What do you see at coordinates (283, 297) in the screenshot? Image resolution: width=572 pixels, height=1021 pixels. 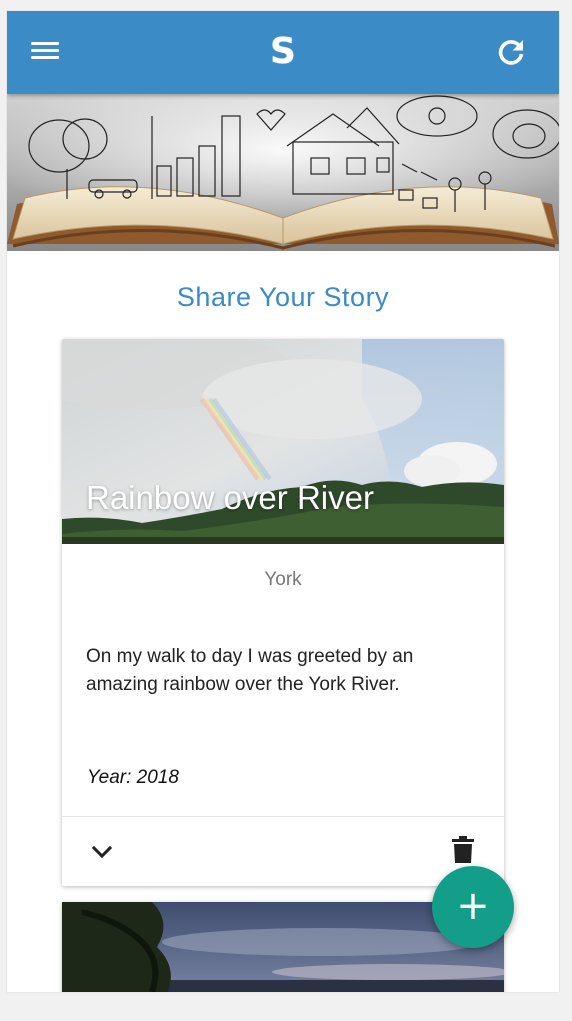 I see `page-title: Share Your Story` at bounding box center [283, 297].